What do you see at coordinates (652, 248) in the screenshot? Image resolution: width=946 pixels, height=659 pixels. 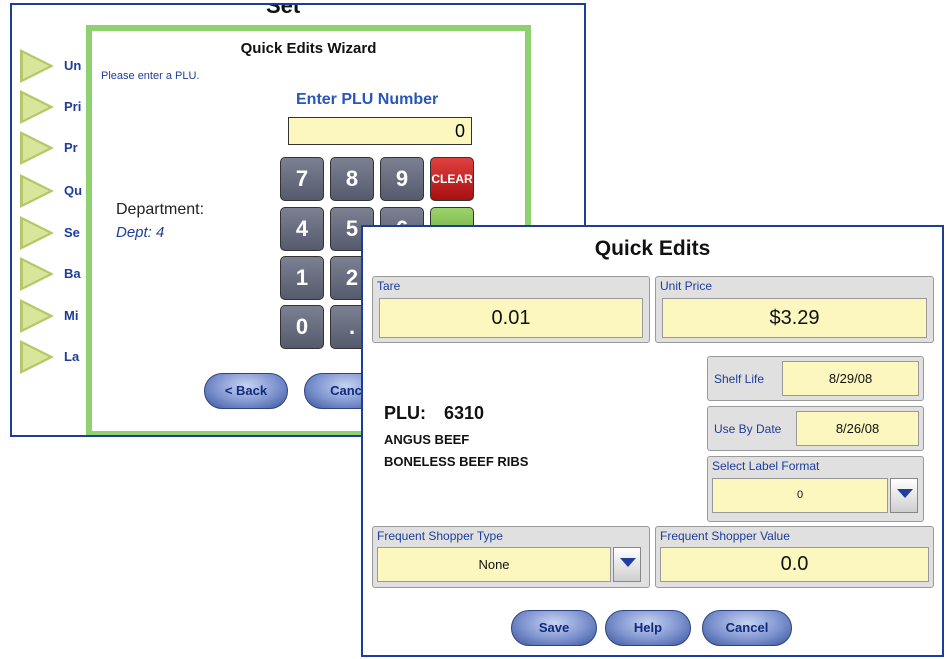 I see `quick-edits-title: Quick Edits` at bounding box center [652, 248].